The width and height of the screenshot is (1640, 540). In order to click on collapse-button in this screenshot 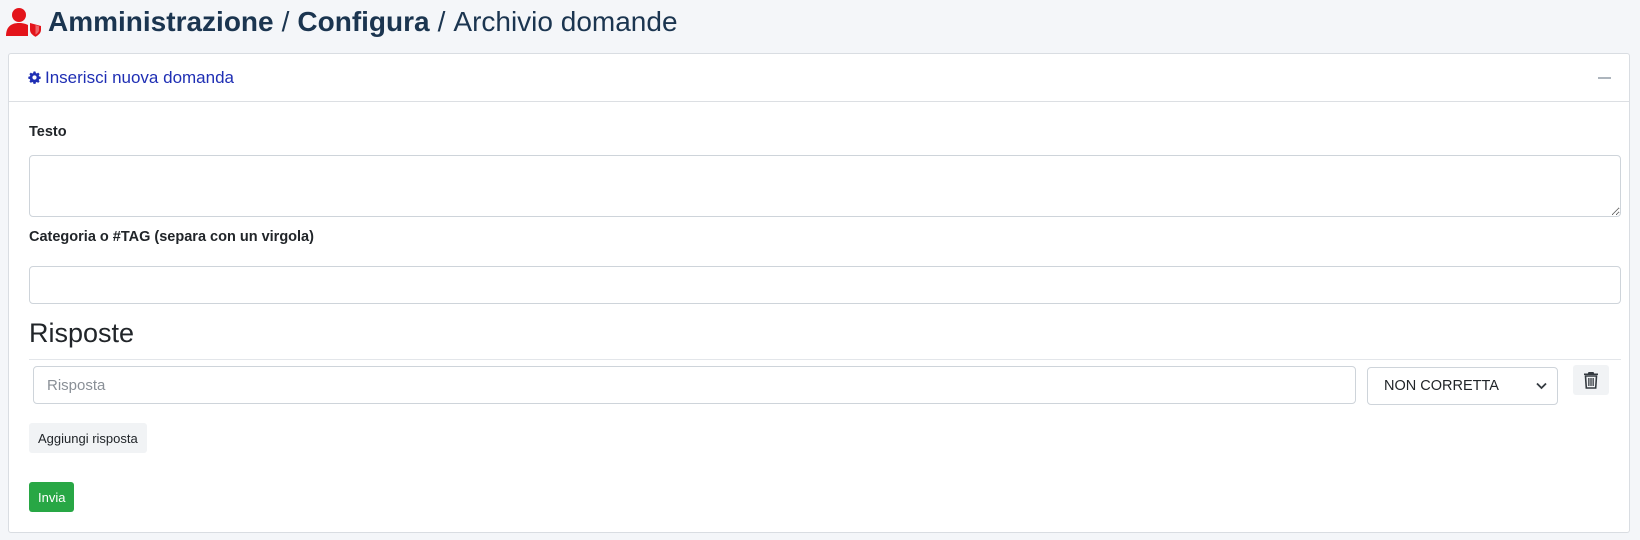, I will do `click(1605, 78)`.